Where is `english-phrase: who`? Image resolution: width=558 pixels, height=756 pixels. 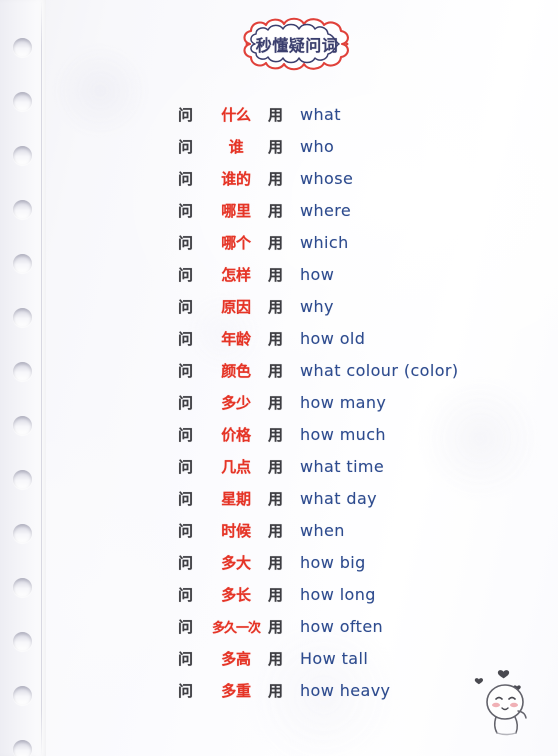
english-phrase: who is located at coordinates (317, 146).